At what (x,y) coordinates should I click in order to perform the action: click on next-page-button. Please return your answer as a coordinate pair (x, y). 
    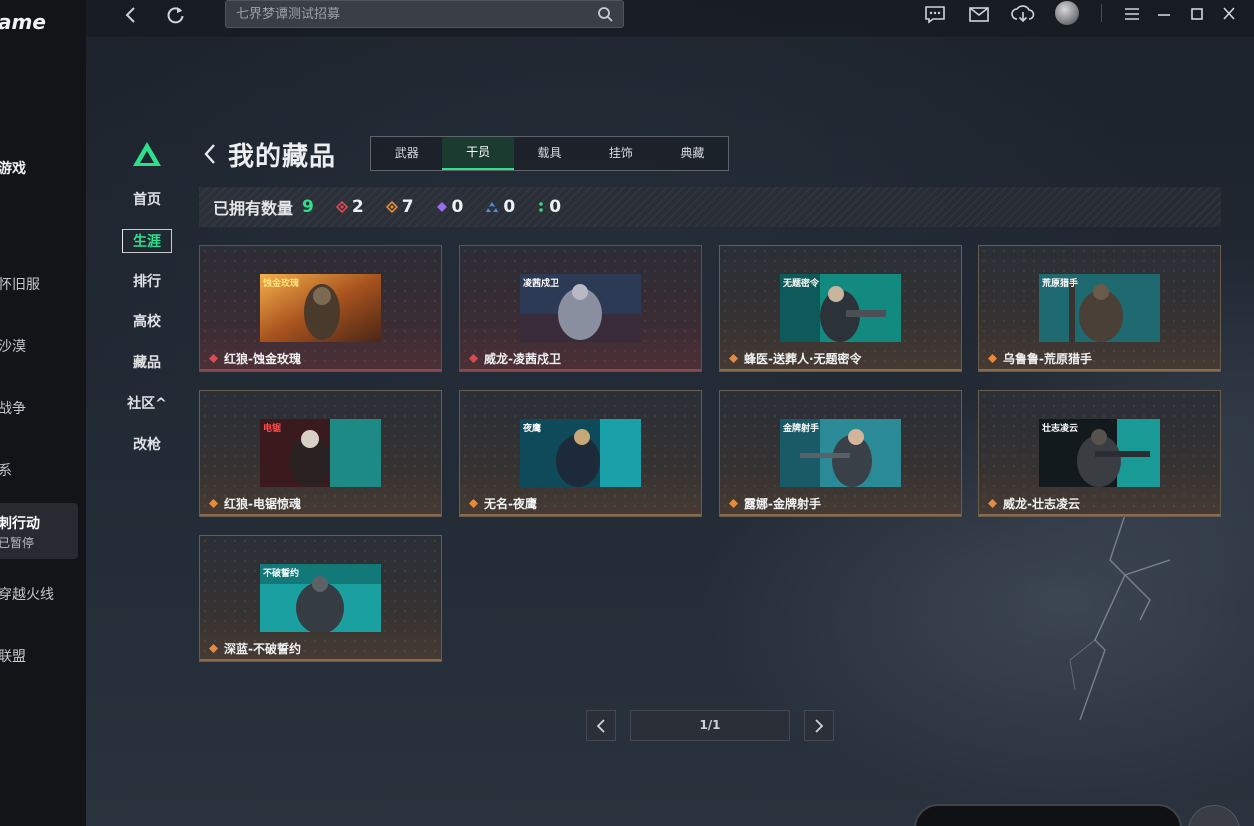
    Looking at the image, I should click on (819, 725).